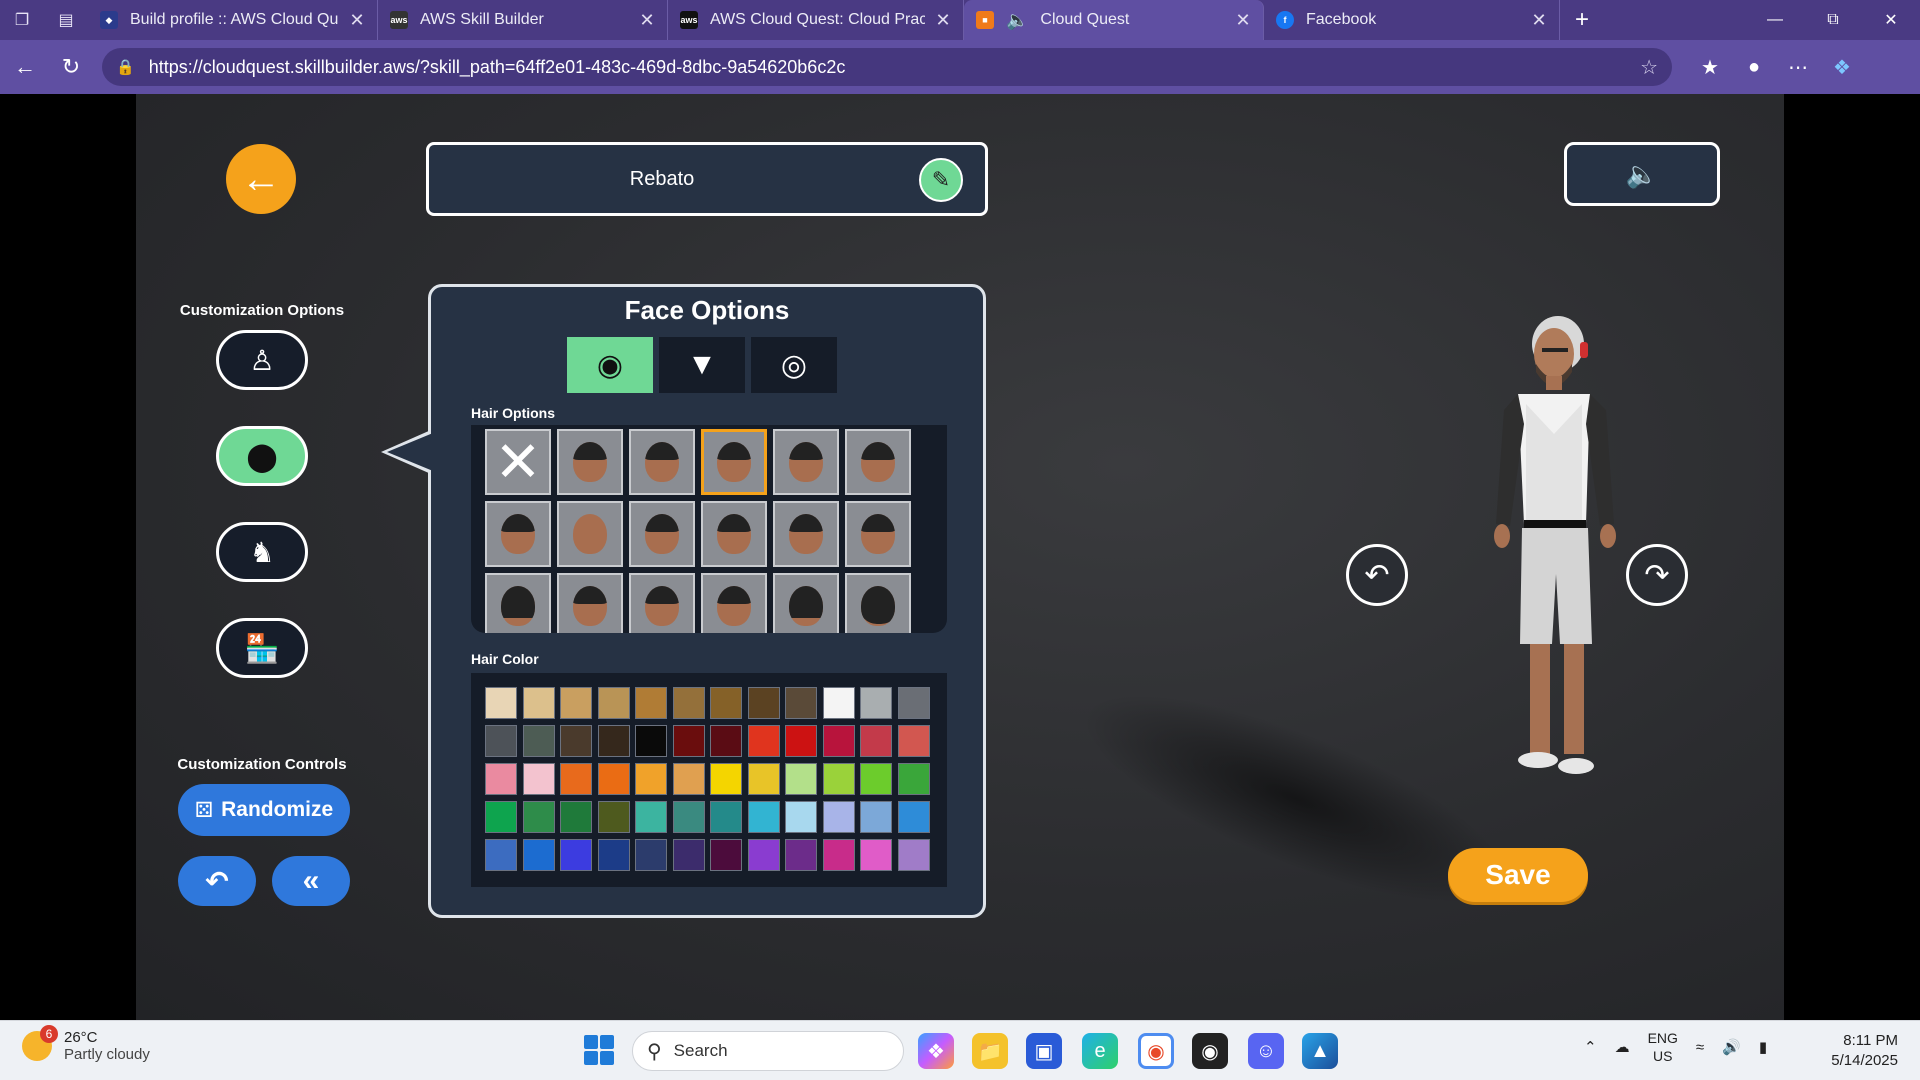  I want to click on undo-button: ↶, so click(217, 881).